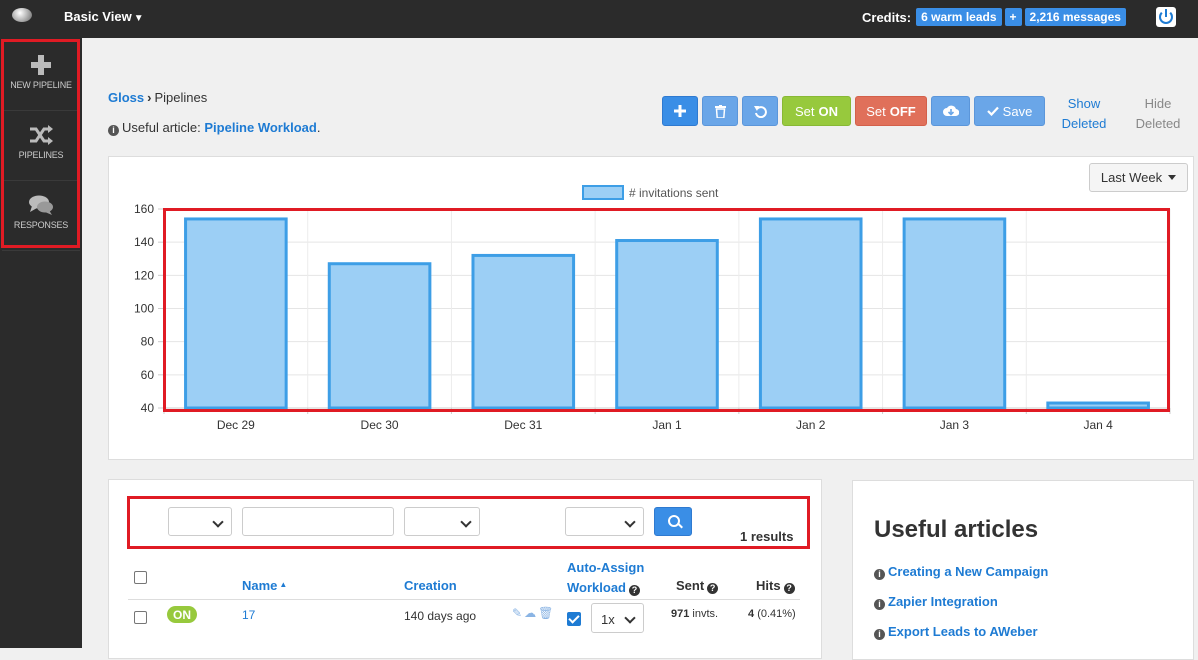 The image size is (1198, 660). I want to click on row-actions: ✎☁🗑, so click(533, 613).